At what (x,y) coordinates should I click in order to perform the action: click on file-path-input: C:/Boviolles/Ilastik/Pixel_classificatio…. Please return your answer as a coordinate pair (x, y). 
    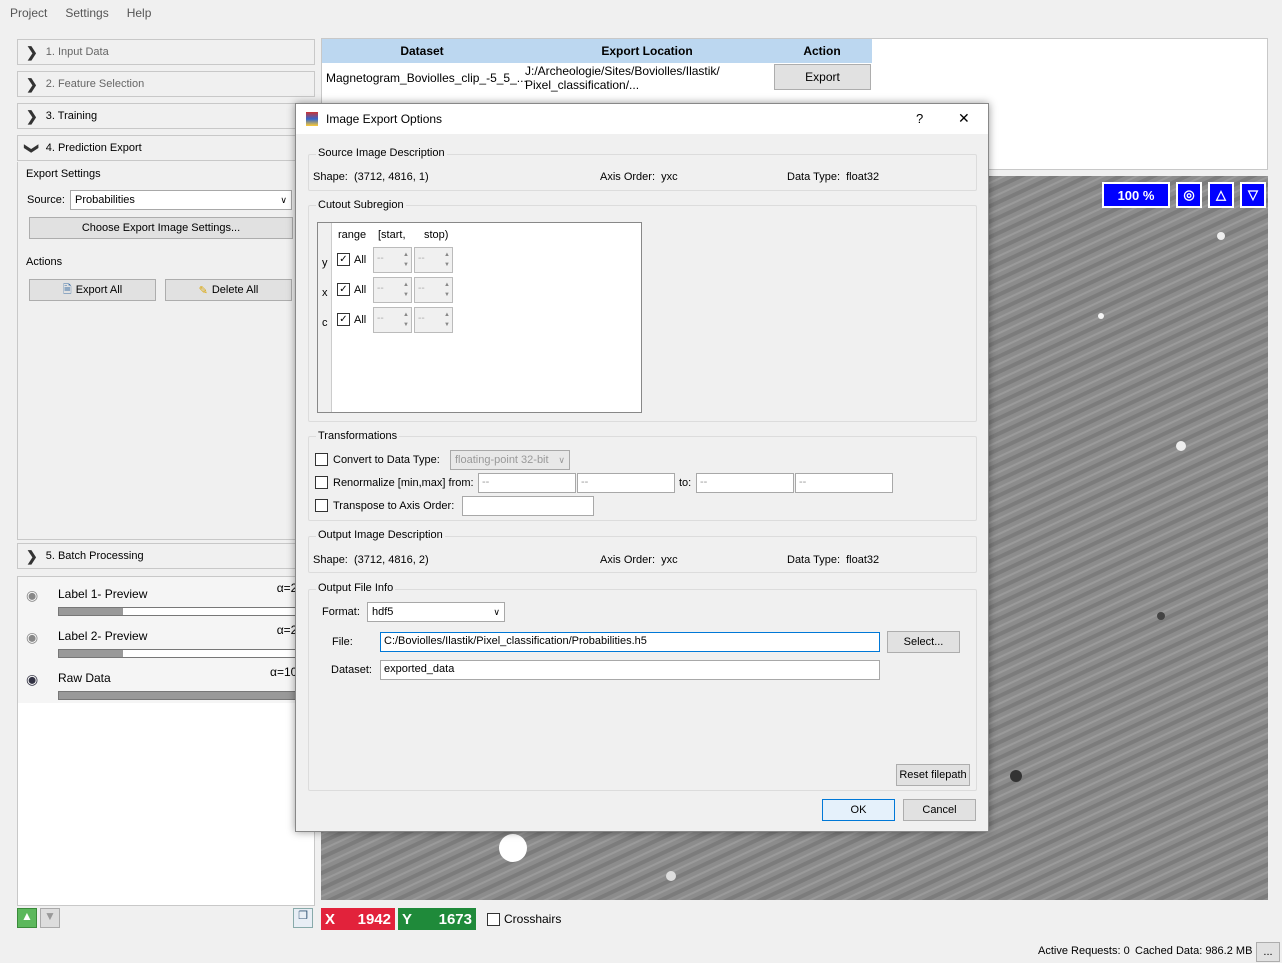
    Looking at the image, I should click on (630, 642).